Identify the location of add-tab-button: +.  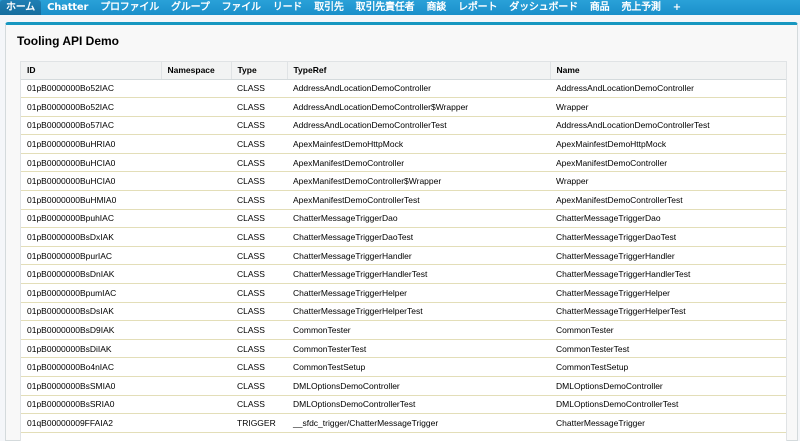
(677, 7).